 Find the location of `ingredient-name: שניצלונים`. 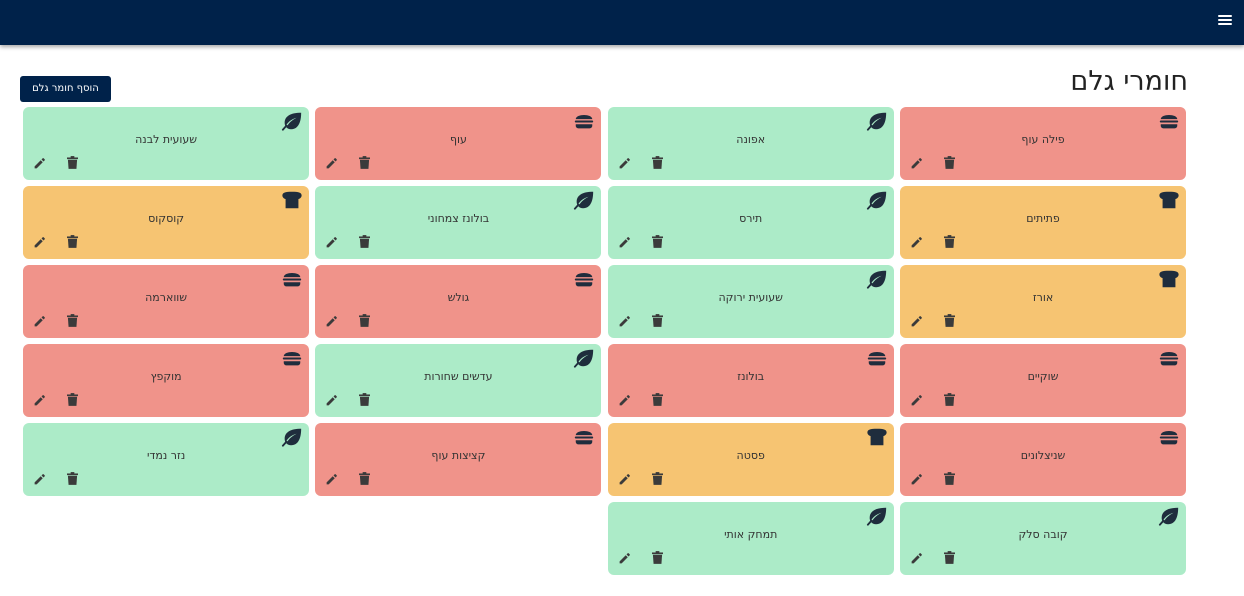

ingredient-name: שניצלונים is located at coordinates (1043, 455).